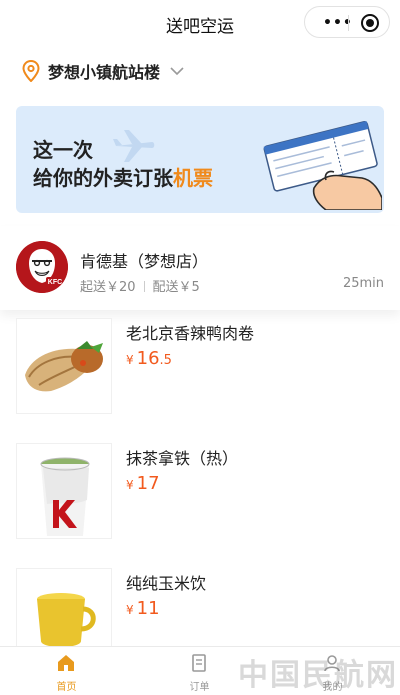 Image resolution: width=400 pixels, height=695 pixels. Describe the element at coordinates (103, 178) in the screenshot. I see `banner-headline-2-text: 给你的外卖订张` at that location.